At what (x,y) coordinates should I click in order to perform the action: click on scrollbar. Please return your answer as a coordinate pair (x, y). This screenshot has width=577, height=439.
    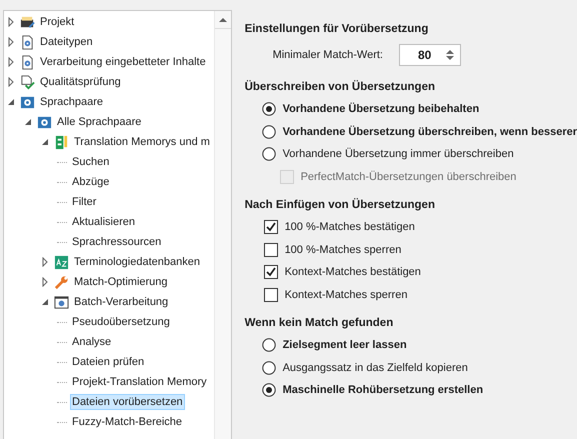
    Looking at the image, I should click on (222, 225).